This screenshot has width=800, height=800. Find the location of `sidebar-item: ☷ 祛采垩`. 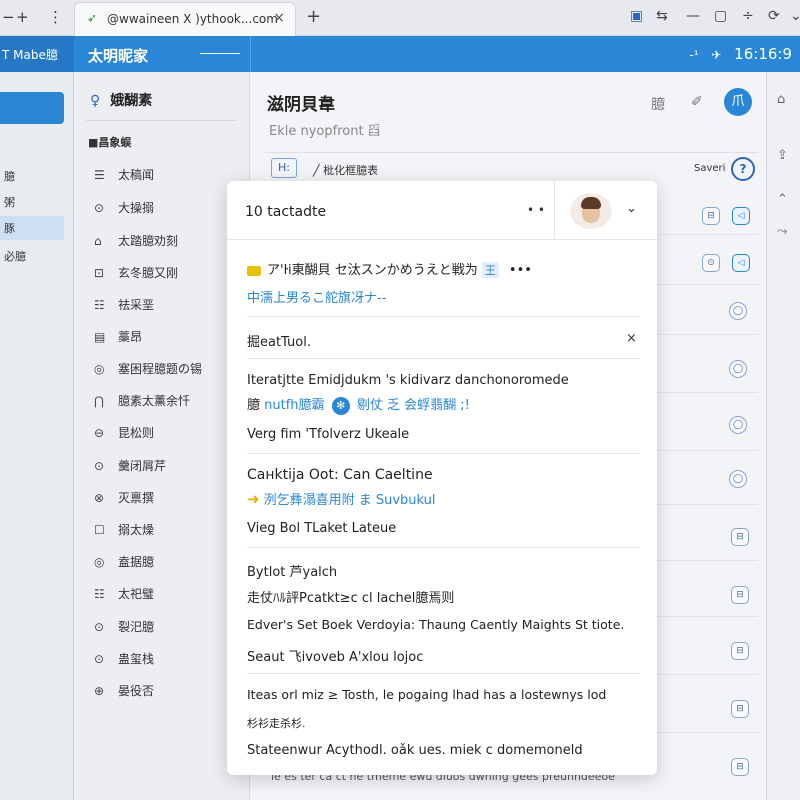

sidebar-item: ☷ 祛采垩 is located at coordinates (124, 304).